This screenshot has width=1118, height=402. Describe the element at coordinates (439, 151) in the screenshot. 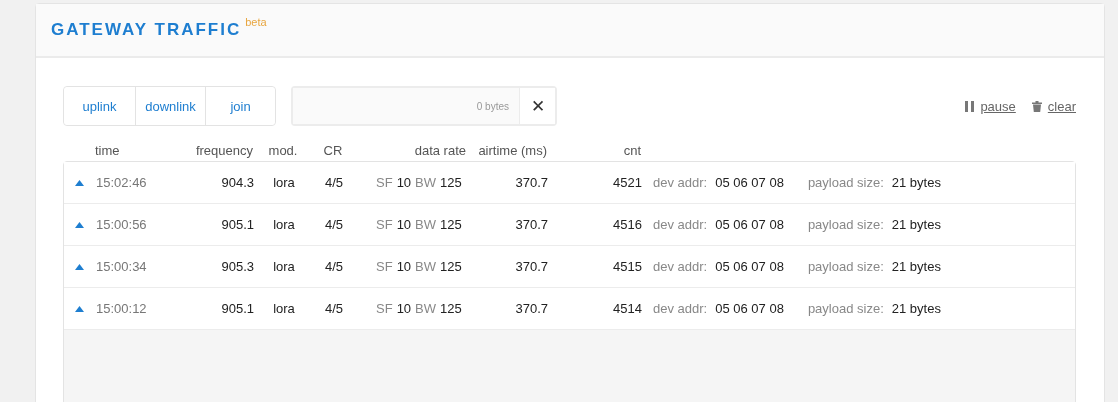

I see `column-header: data rate` at that location.